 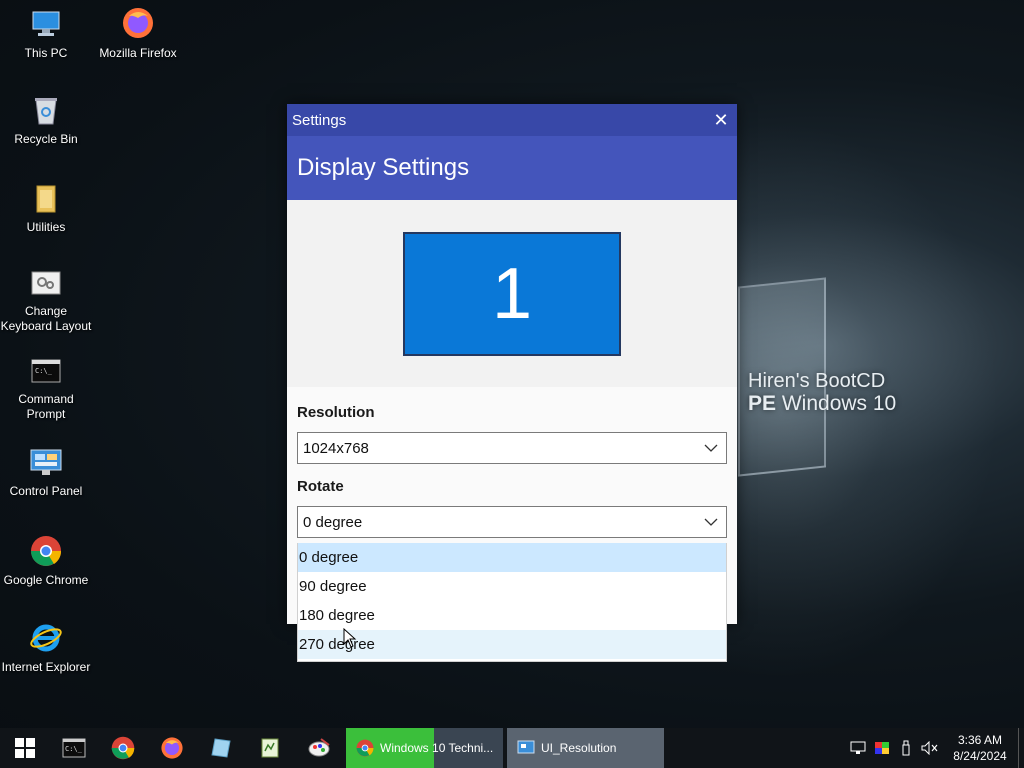 What do you see at coordinates (46, 406) in the screenshot?
I see `desktop-icon-label: Command Prompt` at bounding box center [46, 406].